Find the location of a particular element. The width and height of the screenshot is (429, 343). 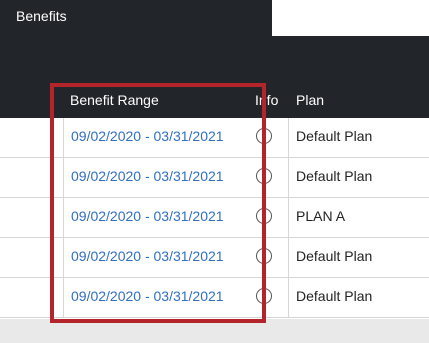

page-title: Benefits is located at coordinates (41, 16).